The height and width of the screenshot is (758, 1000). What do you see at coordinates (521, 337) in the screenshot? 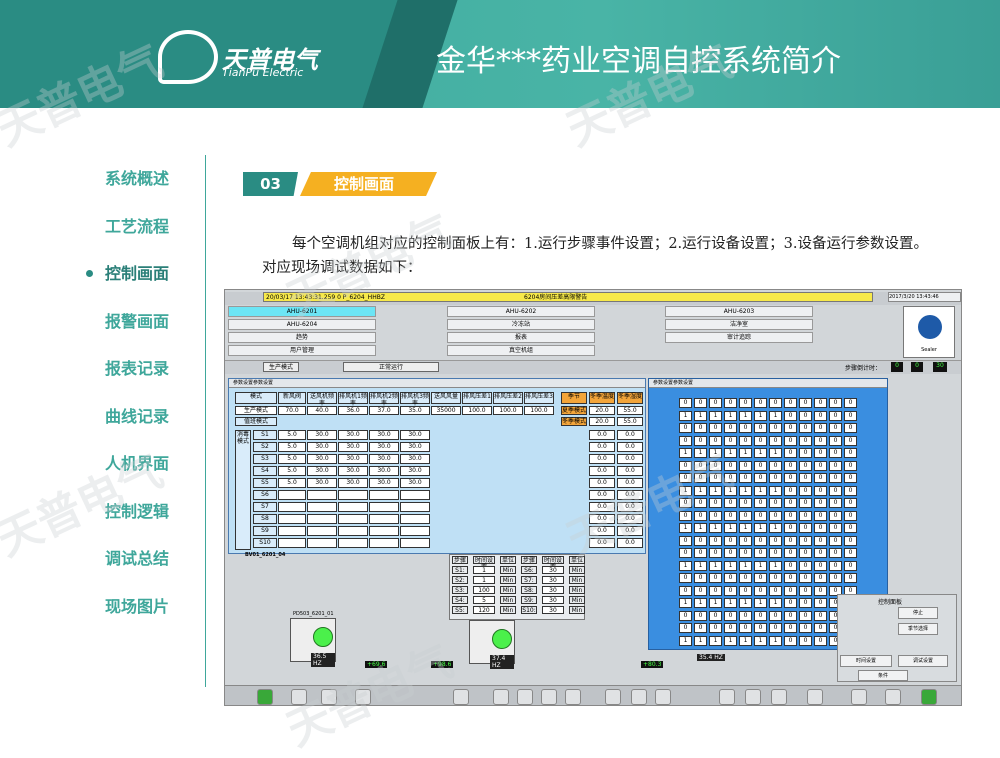
I see `unit-button-report: 报表` at bounding box center [521, 337].